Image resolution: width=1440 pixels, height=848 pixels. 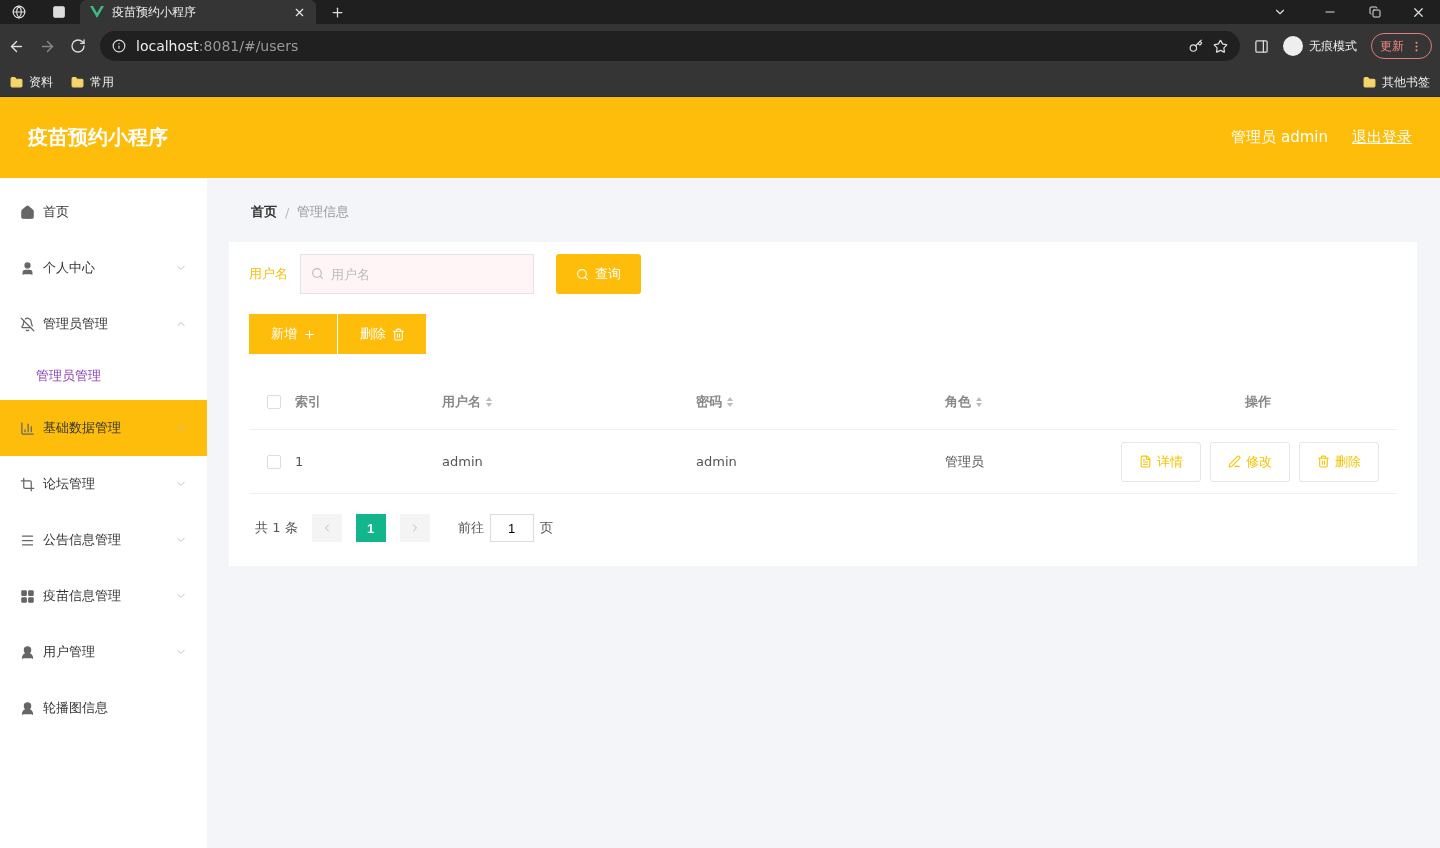 I want to click on plus-icon, so click(x=309, y=334).